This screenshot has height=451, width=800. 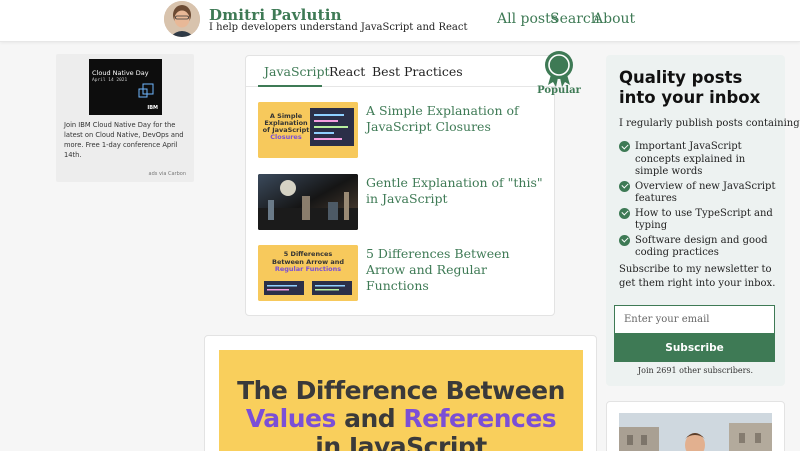 I want to click on nav-about: About, so click(x=614, y=19).